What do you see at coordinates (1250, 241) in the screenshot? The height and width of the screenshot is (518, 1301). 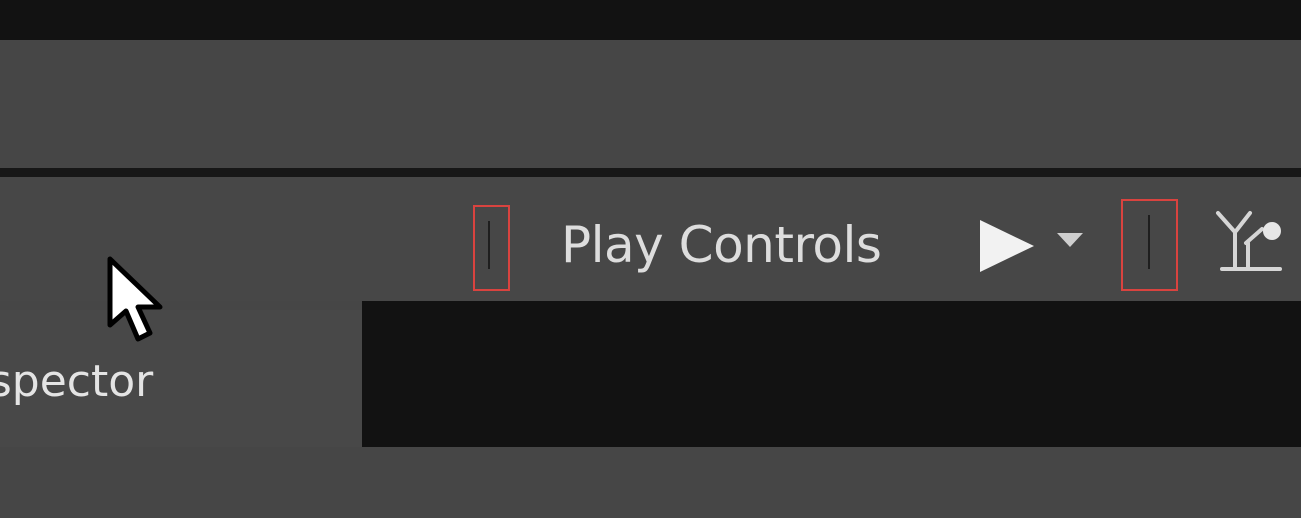 I see `remote-network-icon` at bounding box center [1250, 241].